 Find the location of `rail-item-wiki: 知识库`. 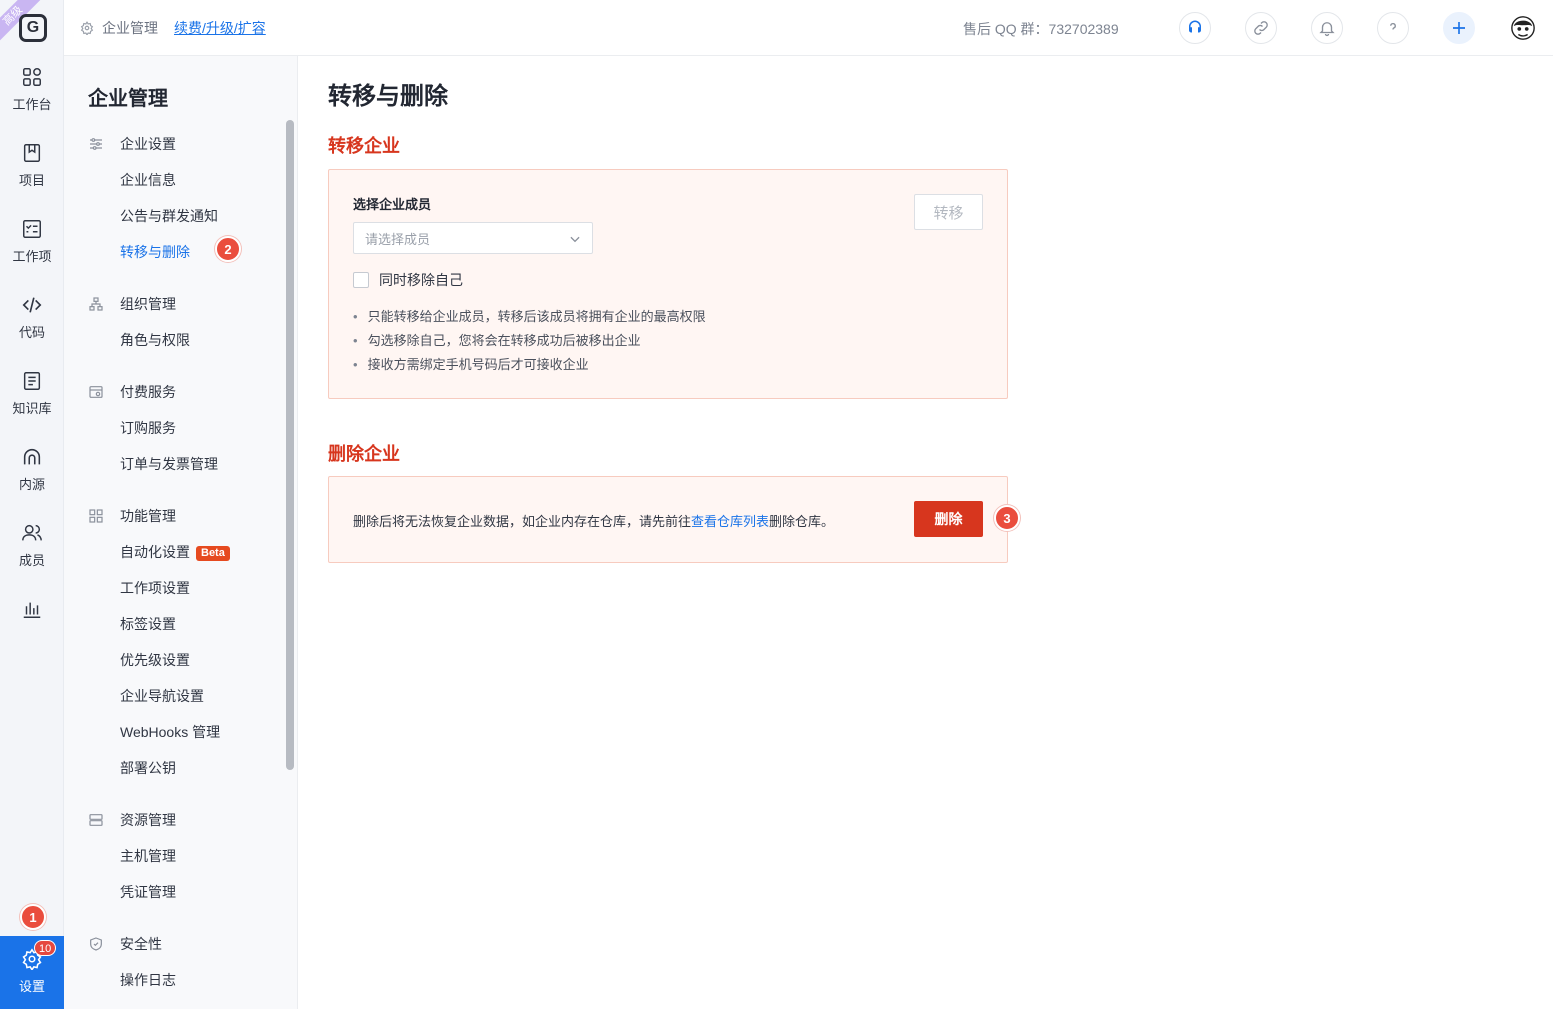

rail-item-wiki: 知识库 is located at coordinates (32, 400).